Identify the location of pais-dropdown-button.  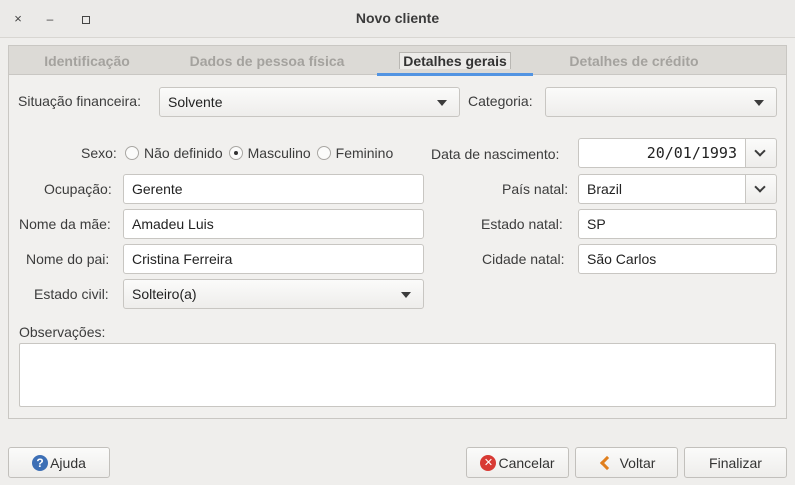
(761, 189).